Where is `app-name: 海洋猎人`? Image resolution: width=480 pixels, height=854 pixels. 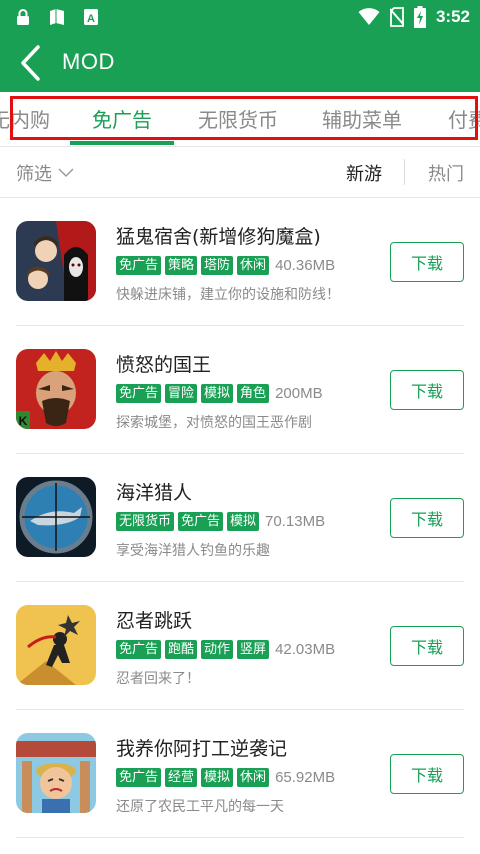
app-name: 海洋猎人 is located at coordinates (154, 493).